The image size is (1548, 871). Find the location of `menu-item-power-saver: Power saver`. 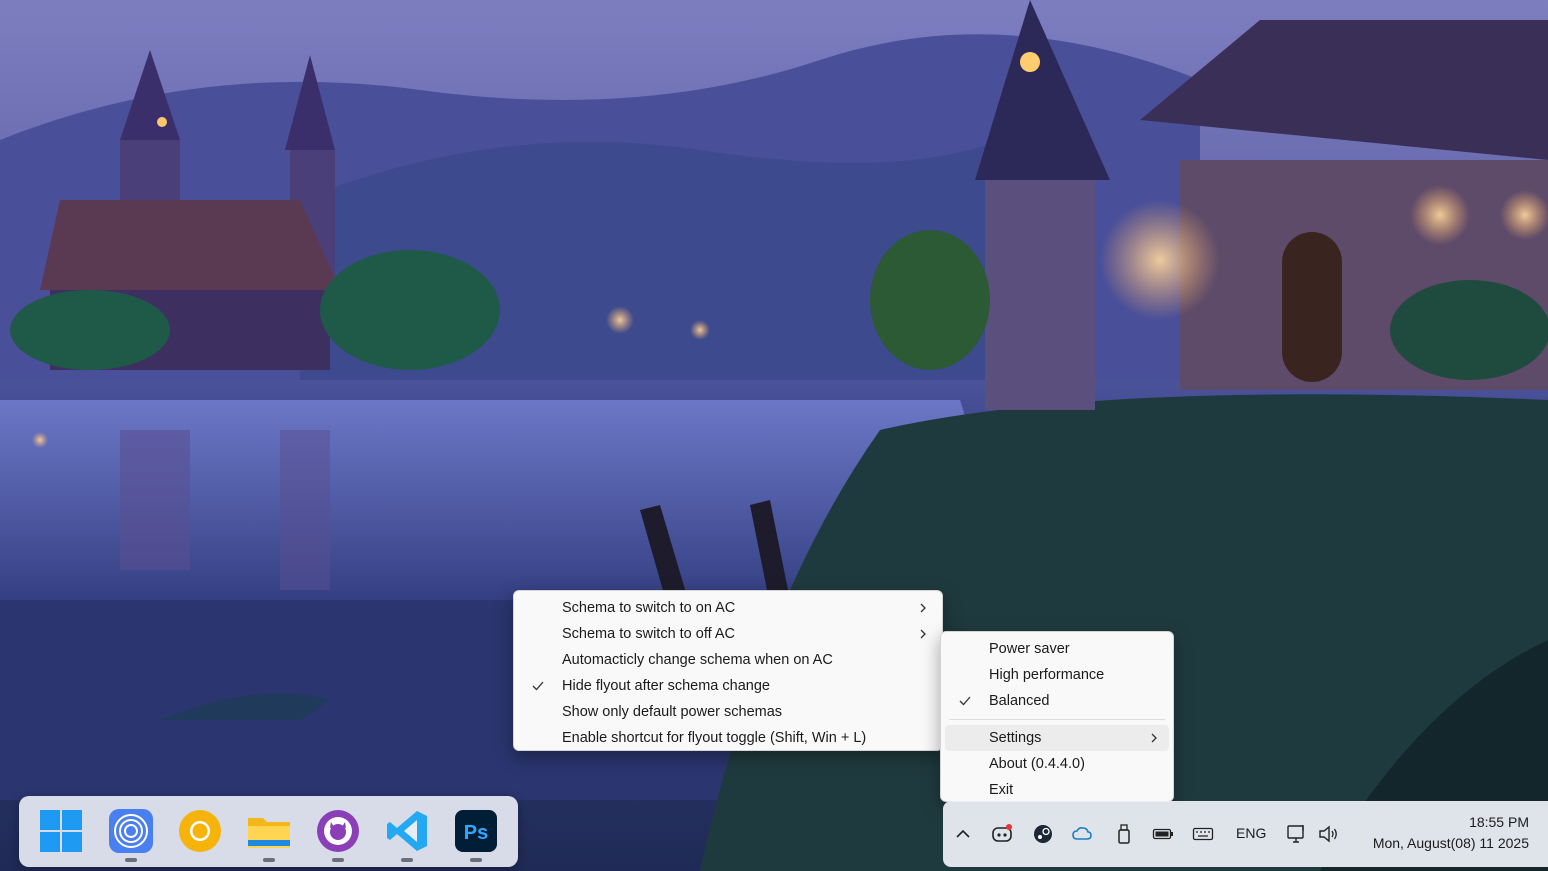

menu-item-power-saver: Power saver is located at coordinates (1057, 649).